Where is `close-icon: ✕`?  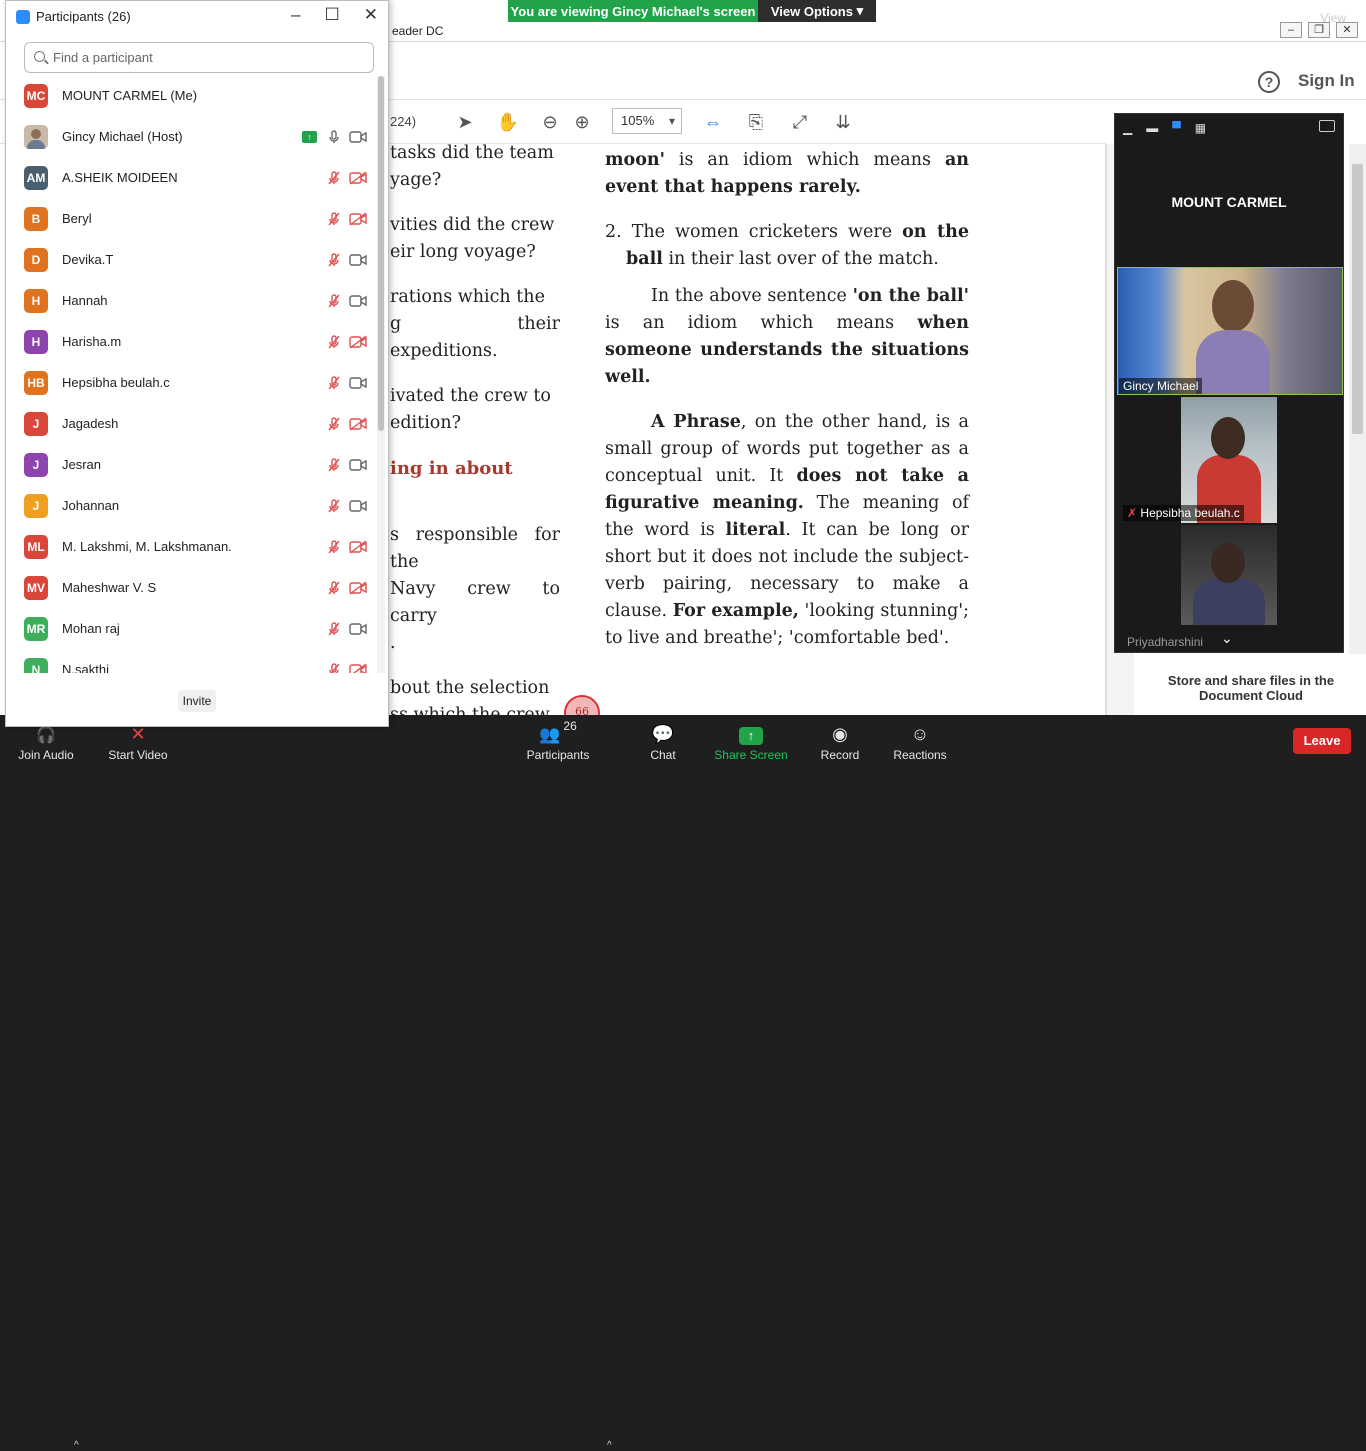
close-icon: ✕ is located at coordinates (371, 15).